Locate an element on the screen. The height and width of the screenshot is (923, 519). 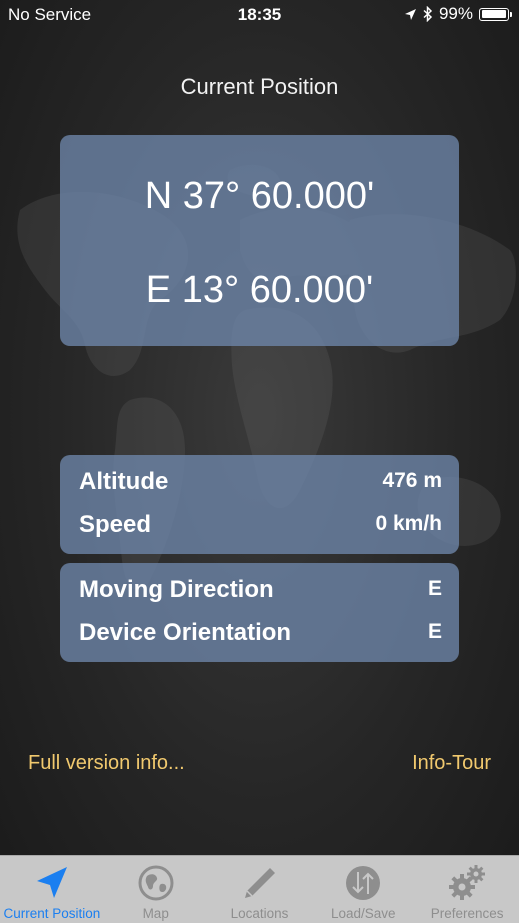
info-tour-link: Info-Tour is located at coordinates (451, 763).